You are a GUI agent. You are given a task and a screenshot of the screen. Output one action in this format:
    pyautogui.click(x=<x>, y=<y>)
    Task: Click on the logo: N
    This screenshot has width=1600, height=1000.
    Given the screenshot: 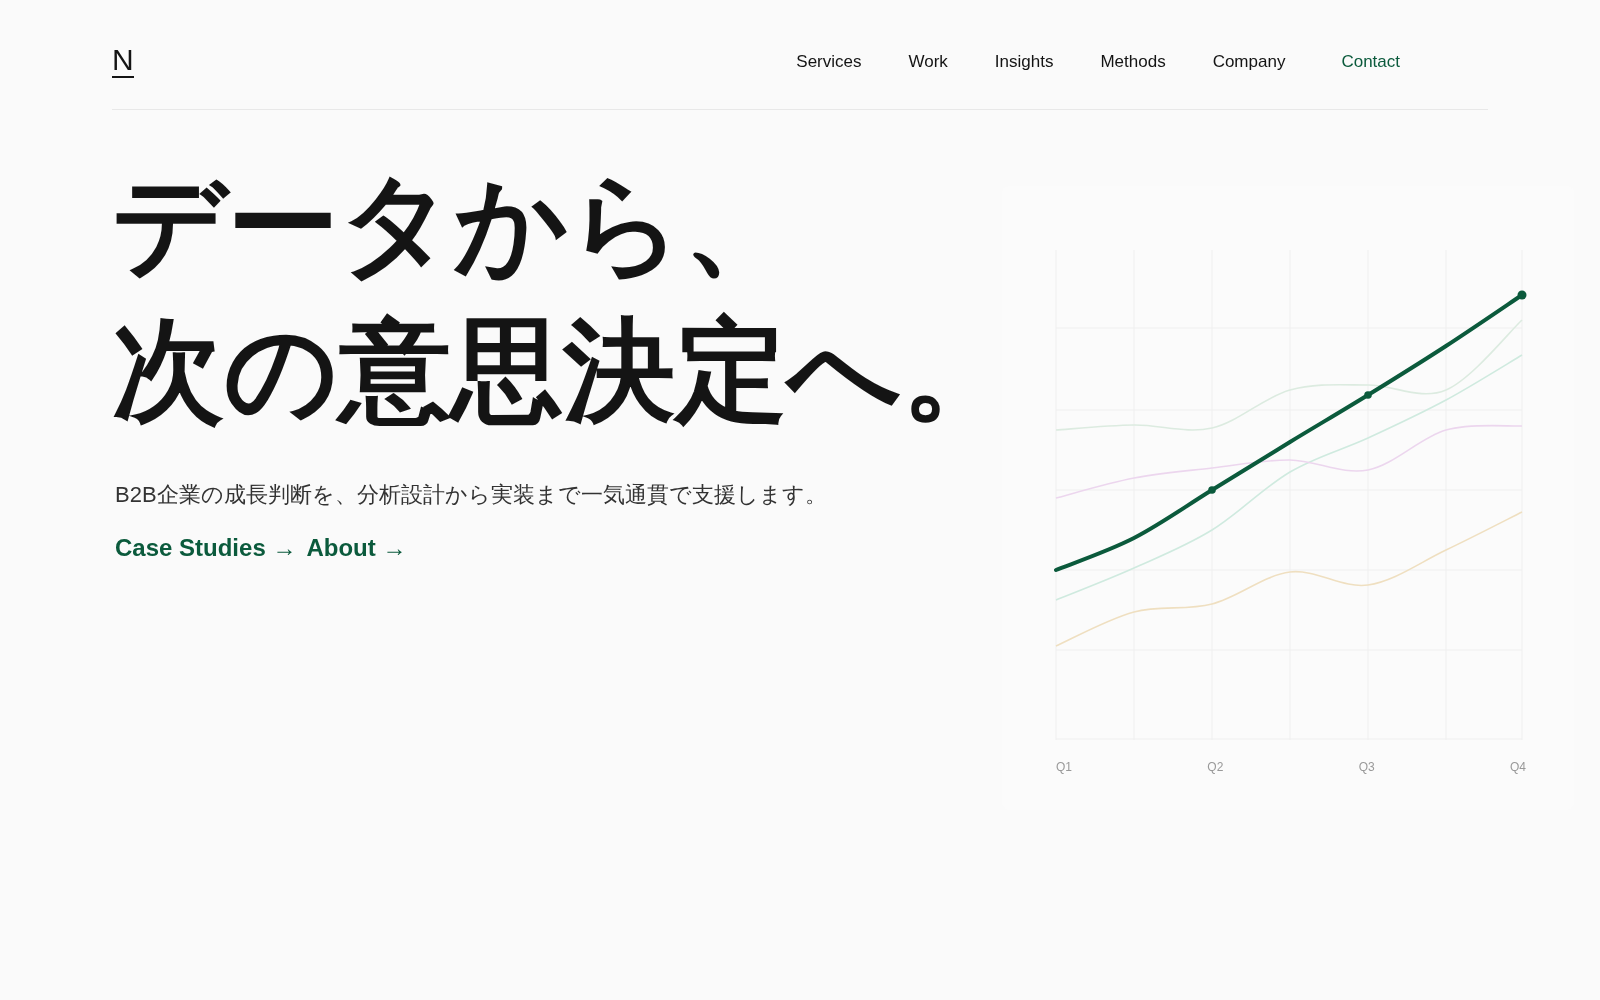 What is the action you would take?
    pyautogui.click(x=123, y=61)
    